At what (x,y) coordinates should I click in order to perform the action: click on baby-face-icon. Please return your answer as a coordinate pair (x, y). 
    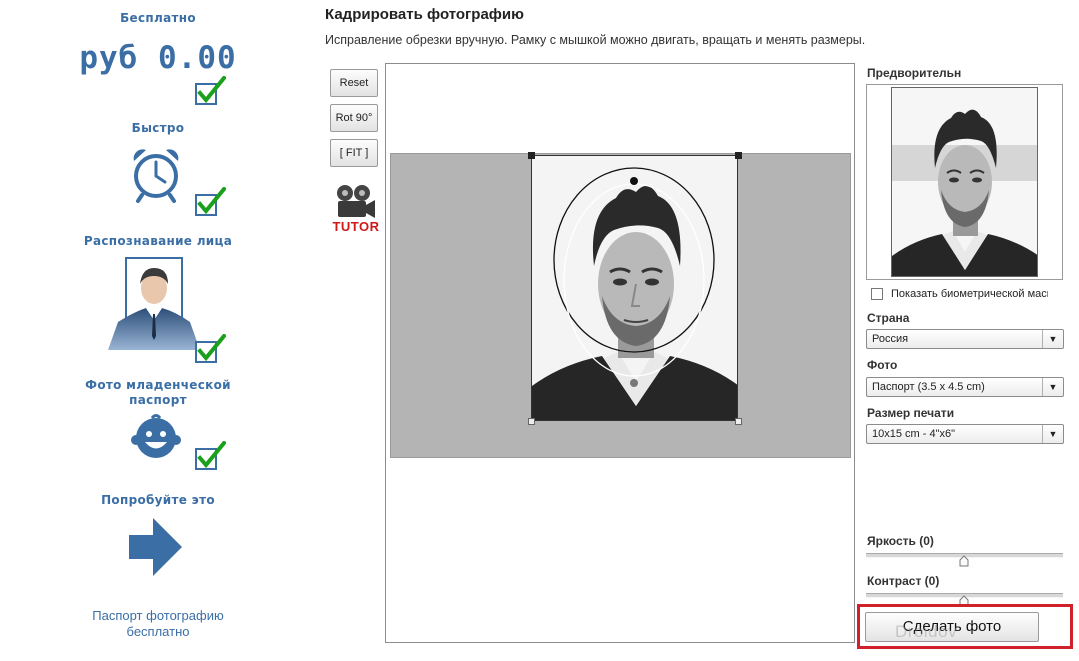
    Looking at the image, I should click on (156, 436).